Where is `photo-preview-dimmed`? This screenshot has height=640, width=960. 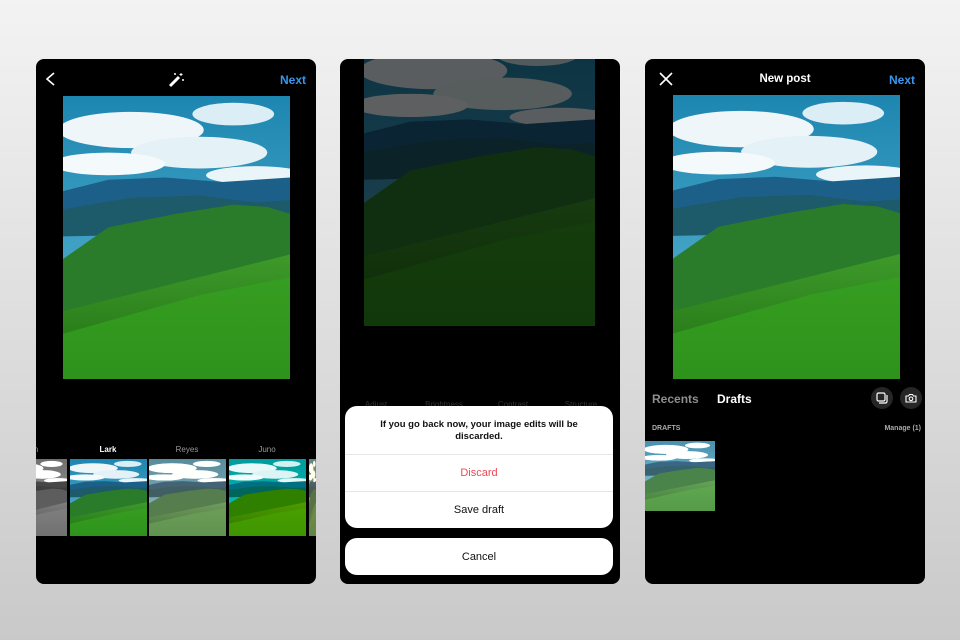
photo-preview-dimmed is located at coordinates (479, 192).